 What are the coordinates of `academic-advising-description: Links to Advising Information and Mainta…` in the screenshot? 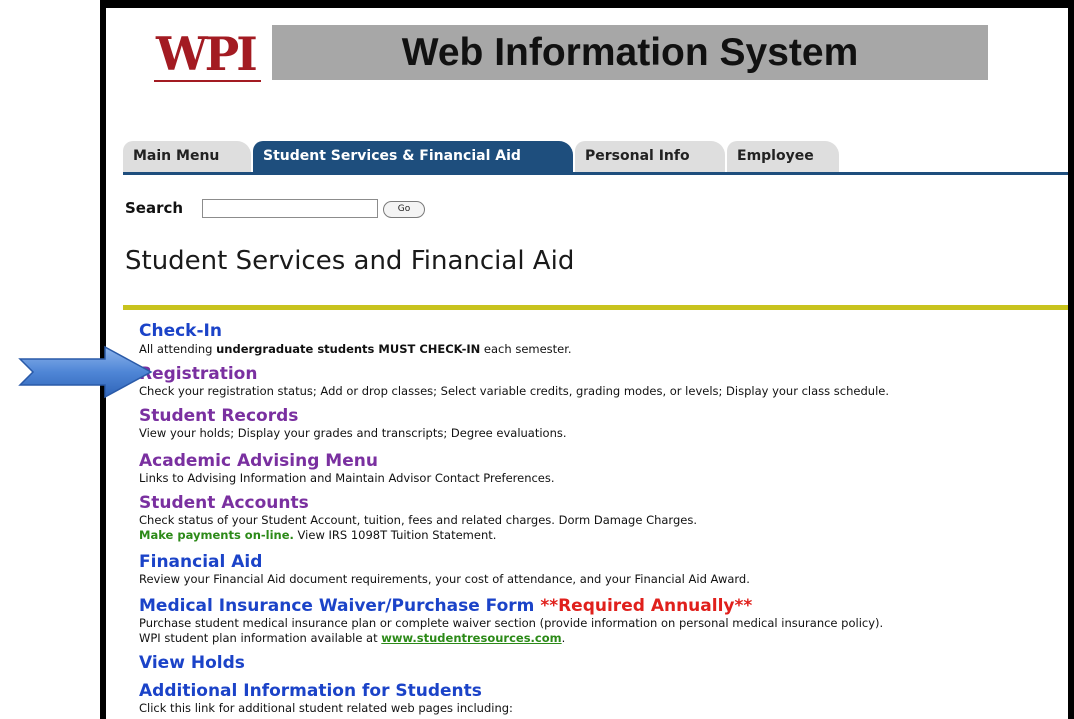 It's located at (347, 478).